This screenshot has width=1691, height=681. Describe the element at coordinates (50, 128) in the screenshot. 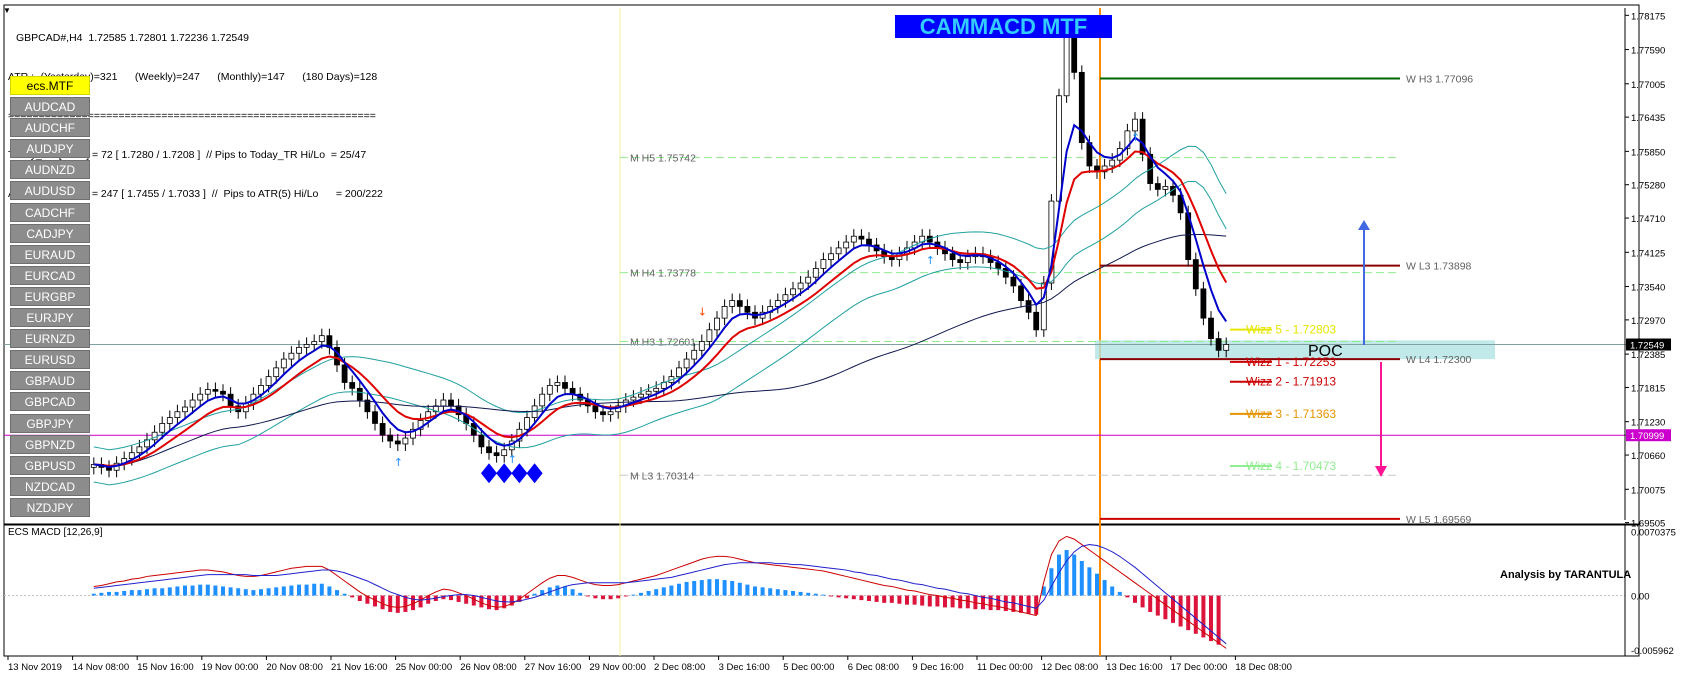

I see `symbol-button-audchf: AUDCHF` at that location.